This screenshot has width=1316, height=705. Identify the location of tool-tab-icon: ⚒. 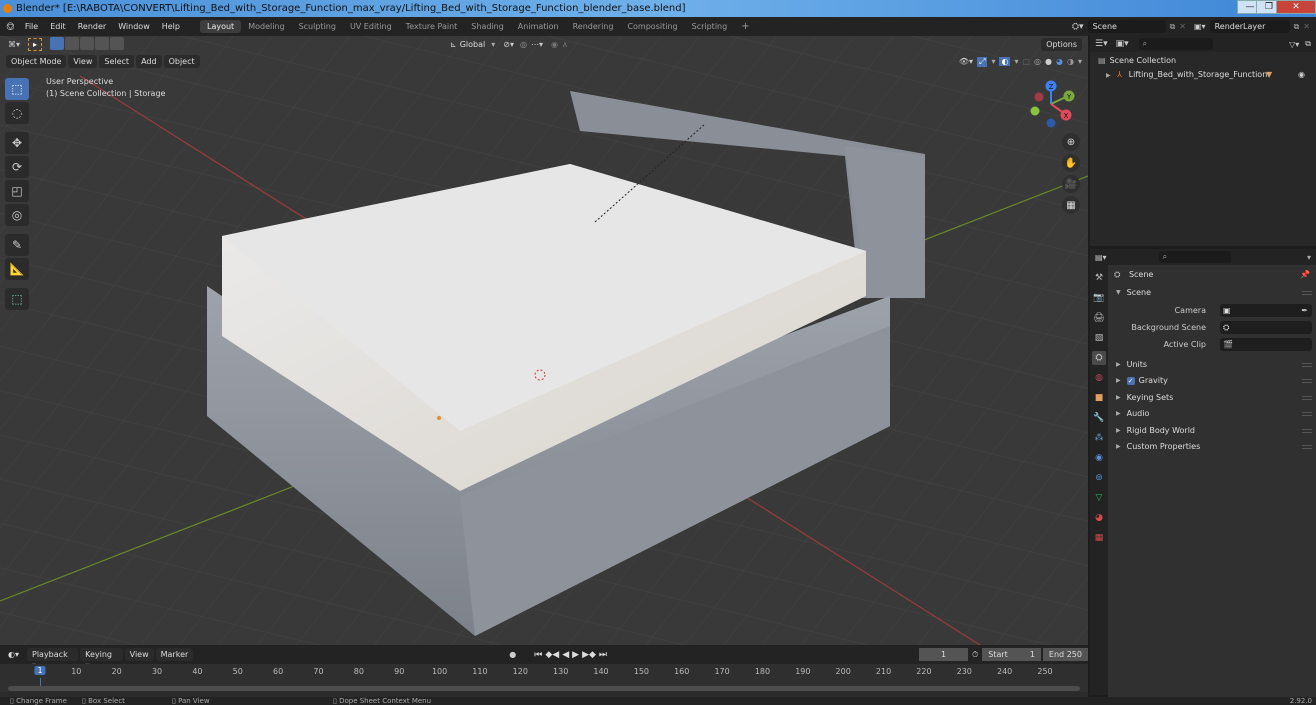
(1099, 278).